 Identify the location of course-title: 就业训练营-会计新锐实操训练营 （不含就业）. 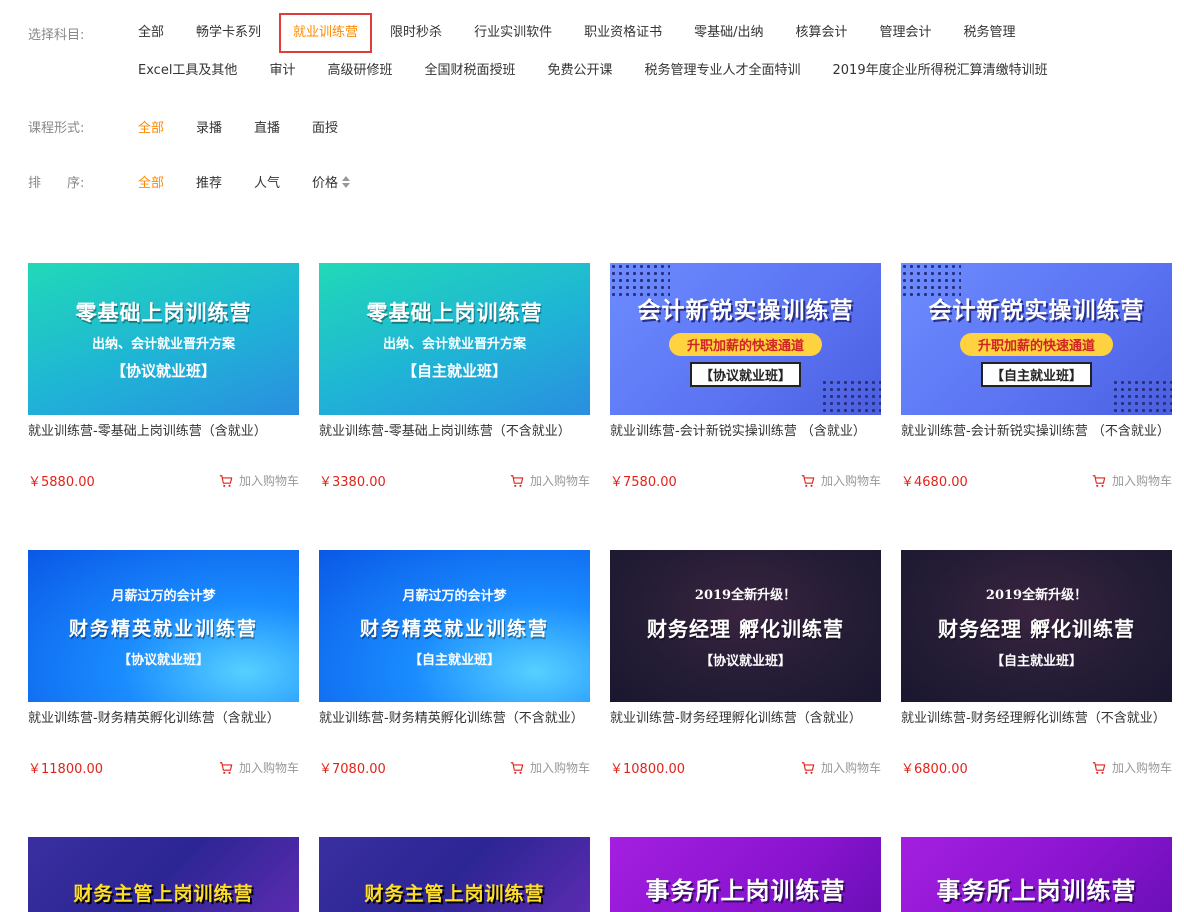
(1036, 441).